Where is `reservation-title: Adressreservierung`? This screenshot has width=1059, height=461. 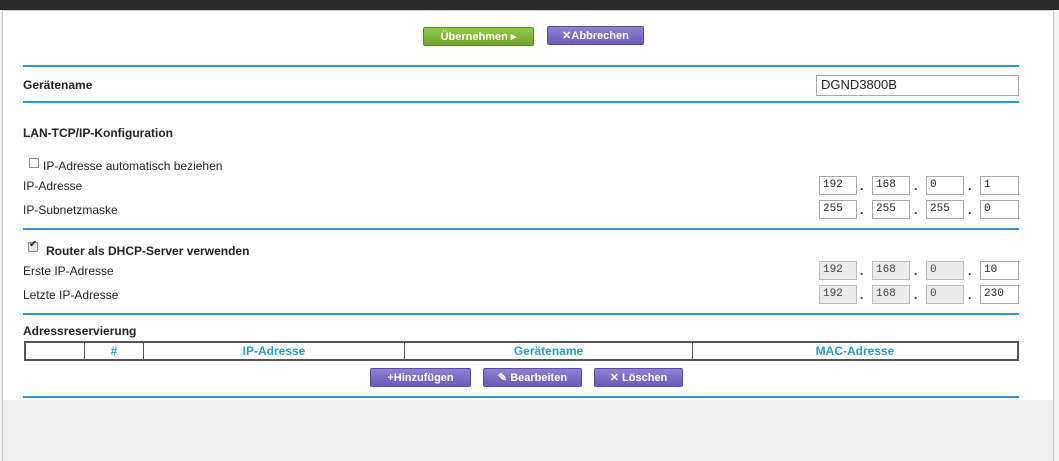 reservation-title: Adressreservierung is located at coordinates (80, 331).